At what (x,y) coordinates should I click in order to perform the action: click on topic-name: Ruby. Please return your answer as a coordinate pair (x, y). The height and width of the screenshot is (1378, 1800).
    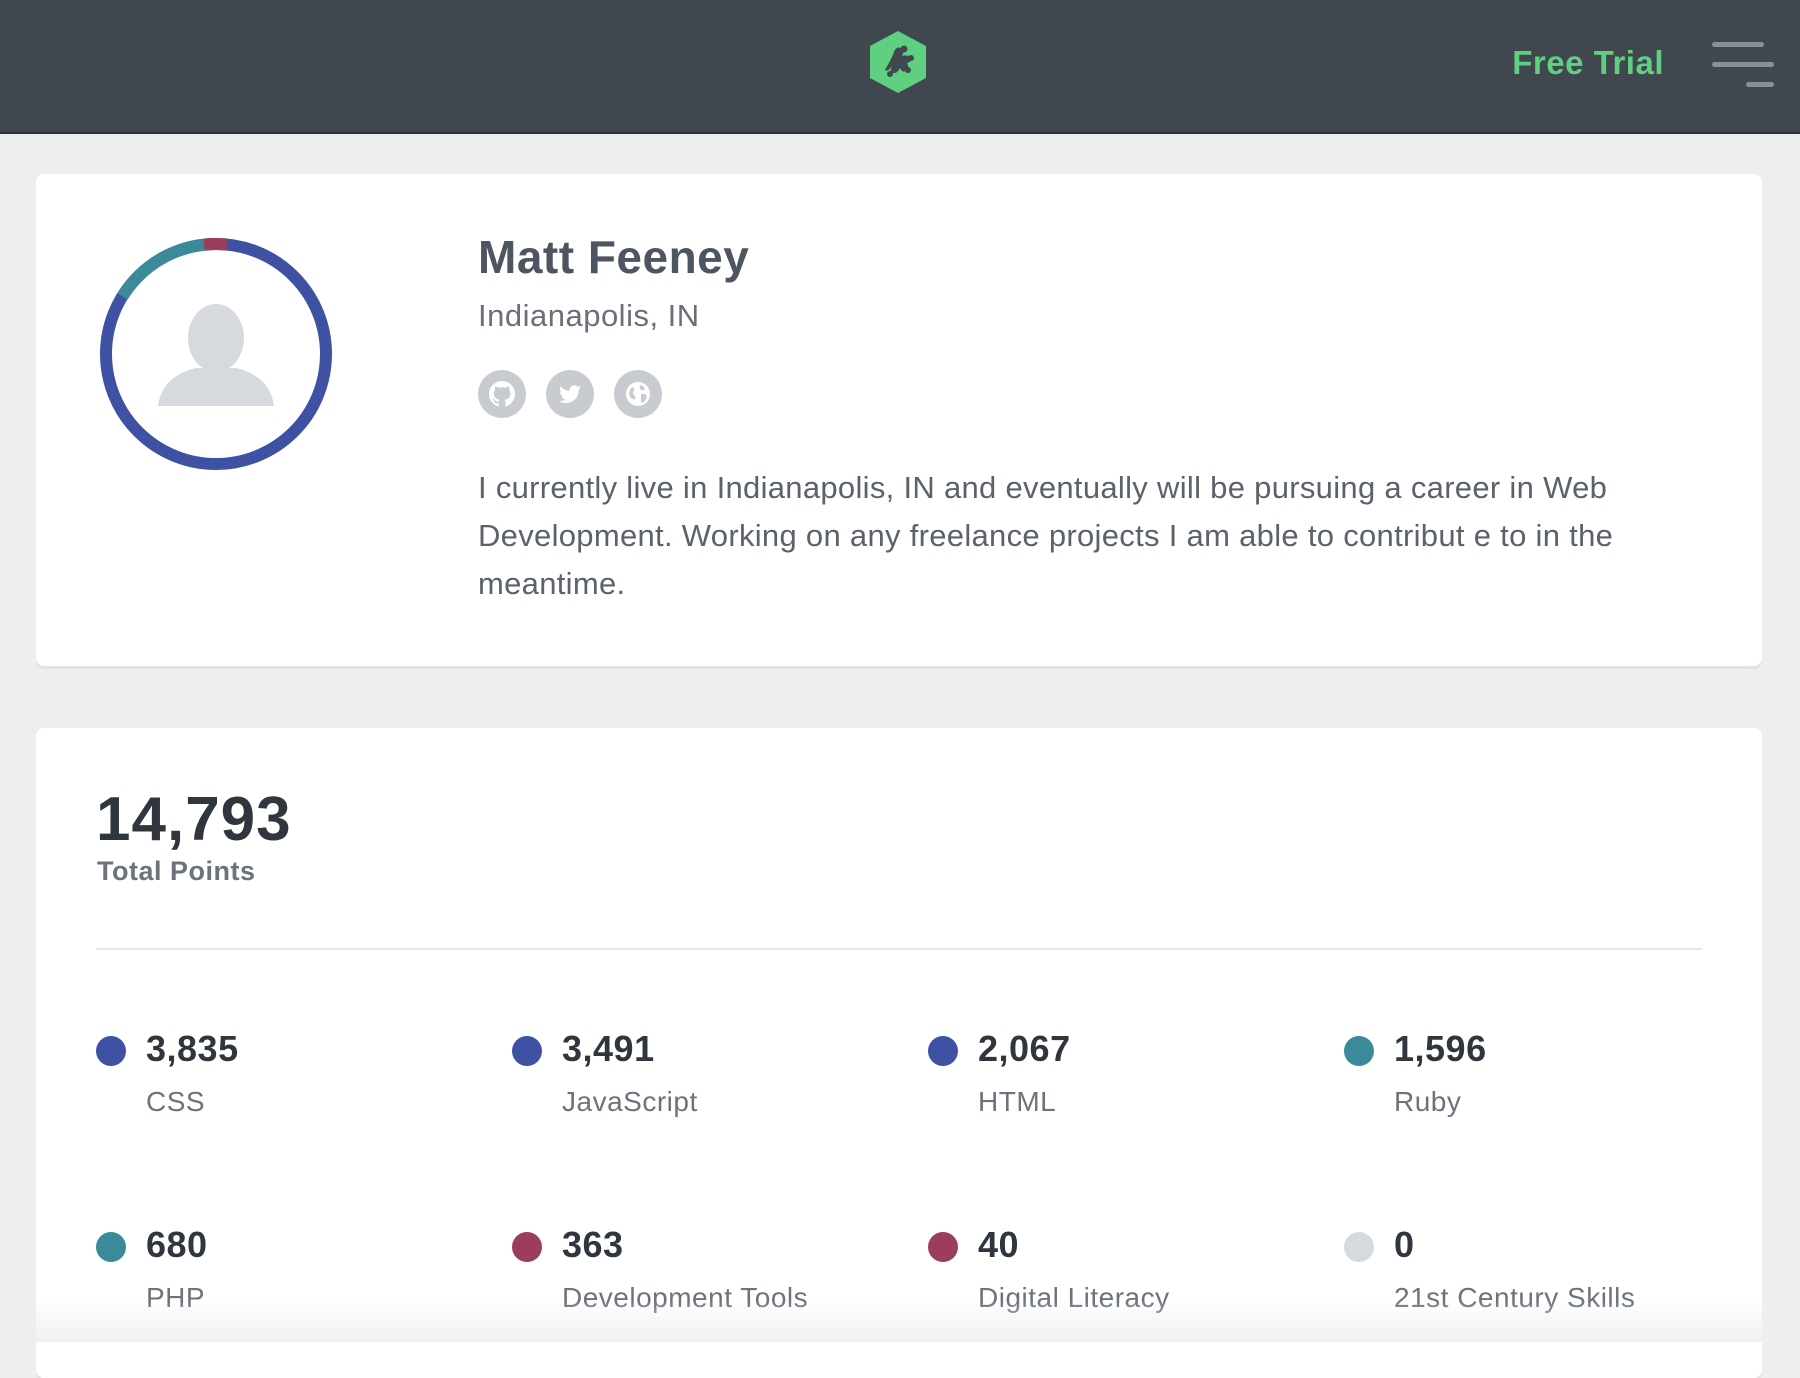
    Looking at the image, I should click on (1428, 1101).